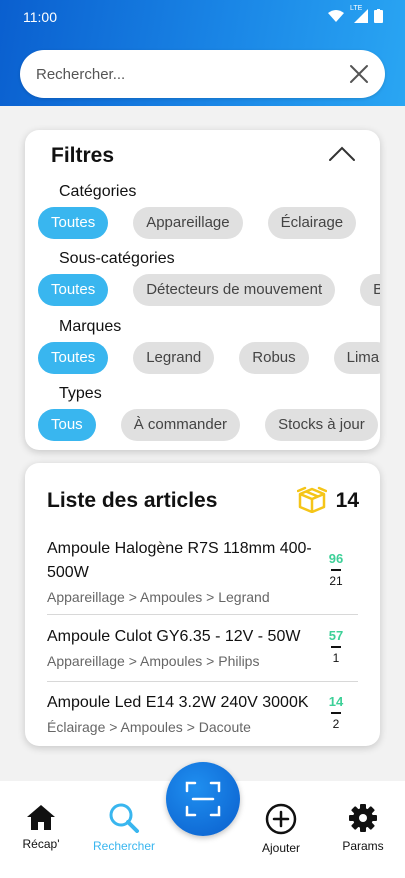 The image size is (405, 878). I want to click on filter-group-label: Types, so click(80, 393).